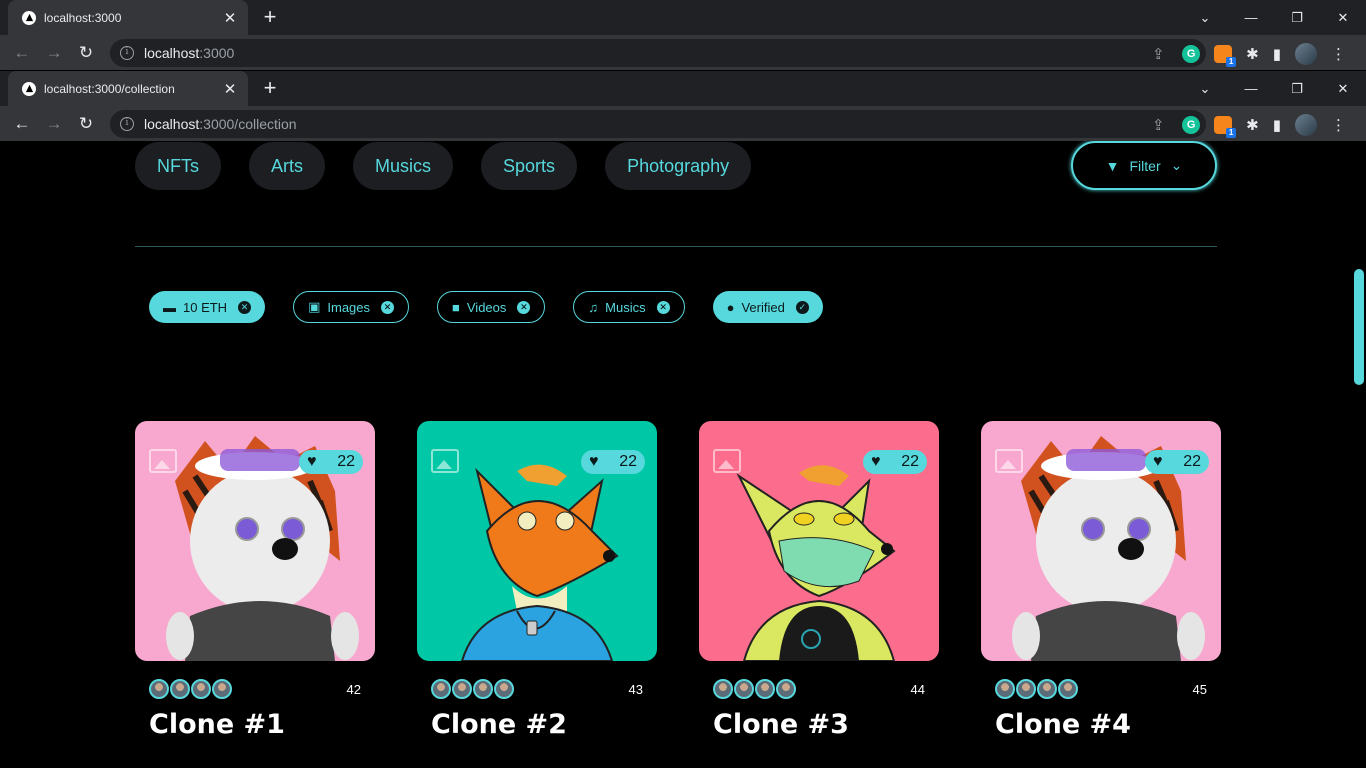 This screenshot has height=768, width=1366. Describe the element at coordinates (1112, 165) in the screenshot. I see `funnel-icon: ▼` at that location.